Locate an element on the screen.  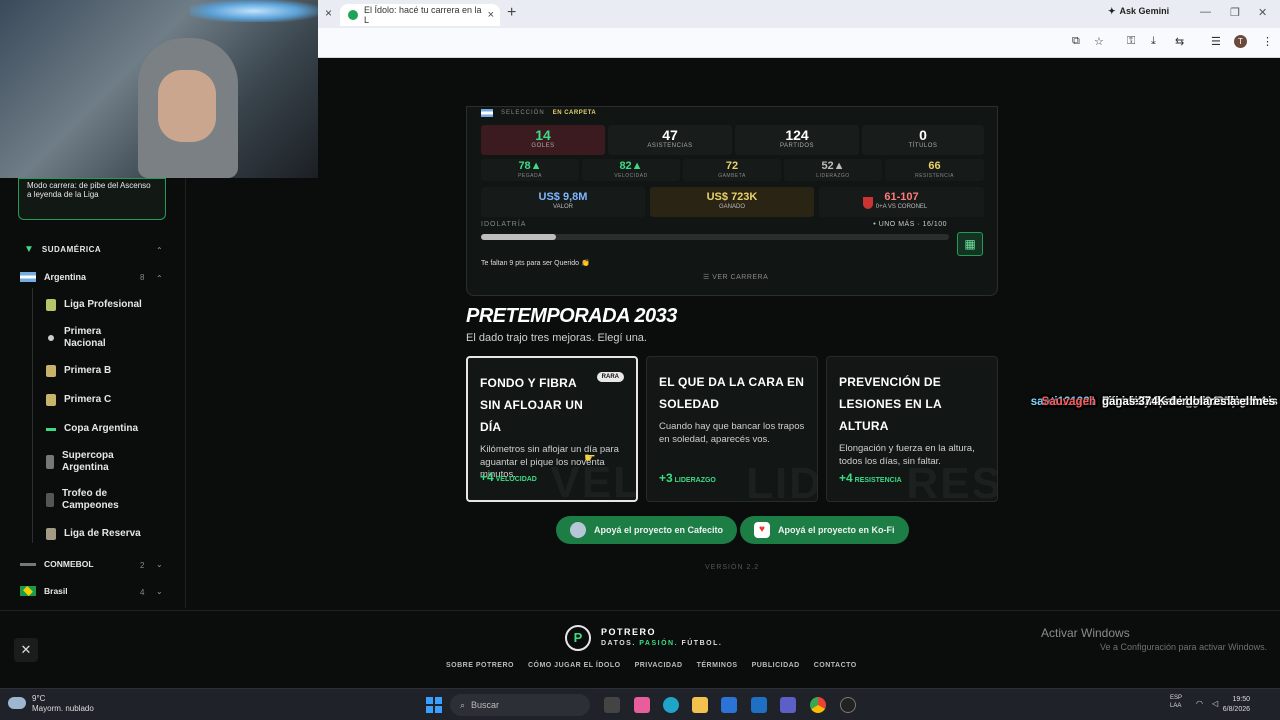
file-explorer-icon is located at coordinates (700, 705).